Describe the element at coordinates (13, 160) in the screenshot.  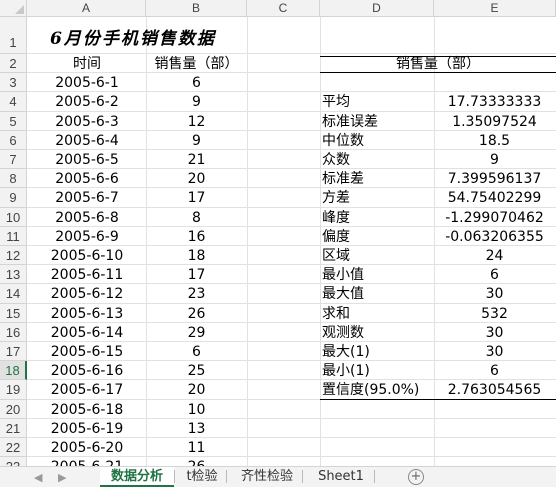
I see `row-header-7: 7` at that location.